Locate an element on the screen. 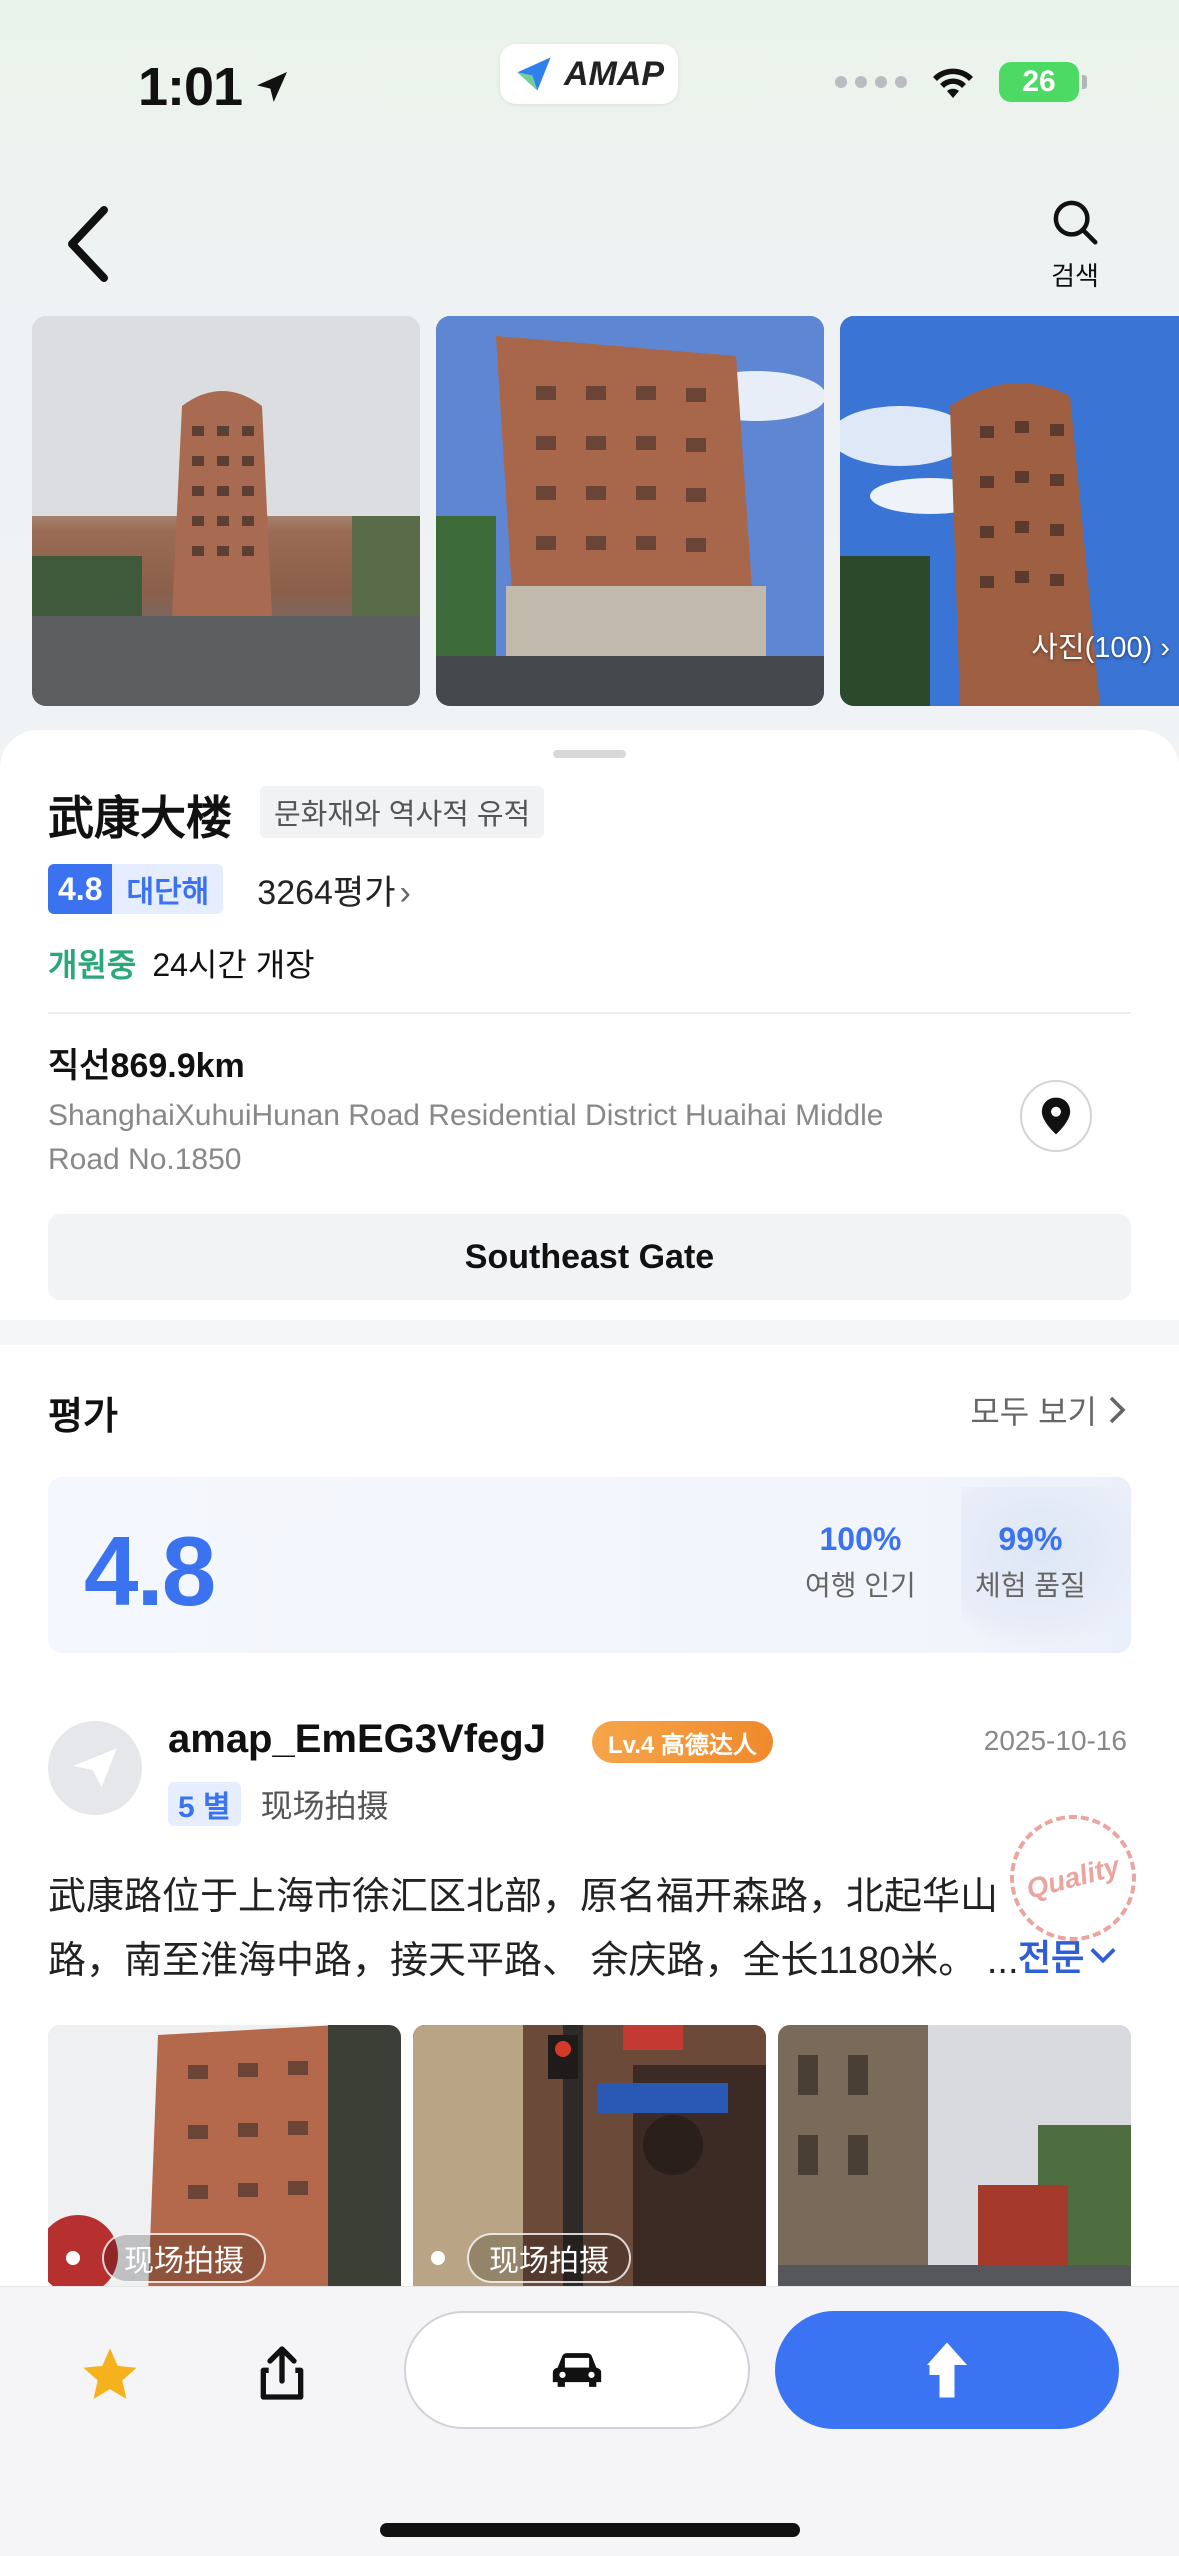  home-indicator is located at coordinates (590, 2530).